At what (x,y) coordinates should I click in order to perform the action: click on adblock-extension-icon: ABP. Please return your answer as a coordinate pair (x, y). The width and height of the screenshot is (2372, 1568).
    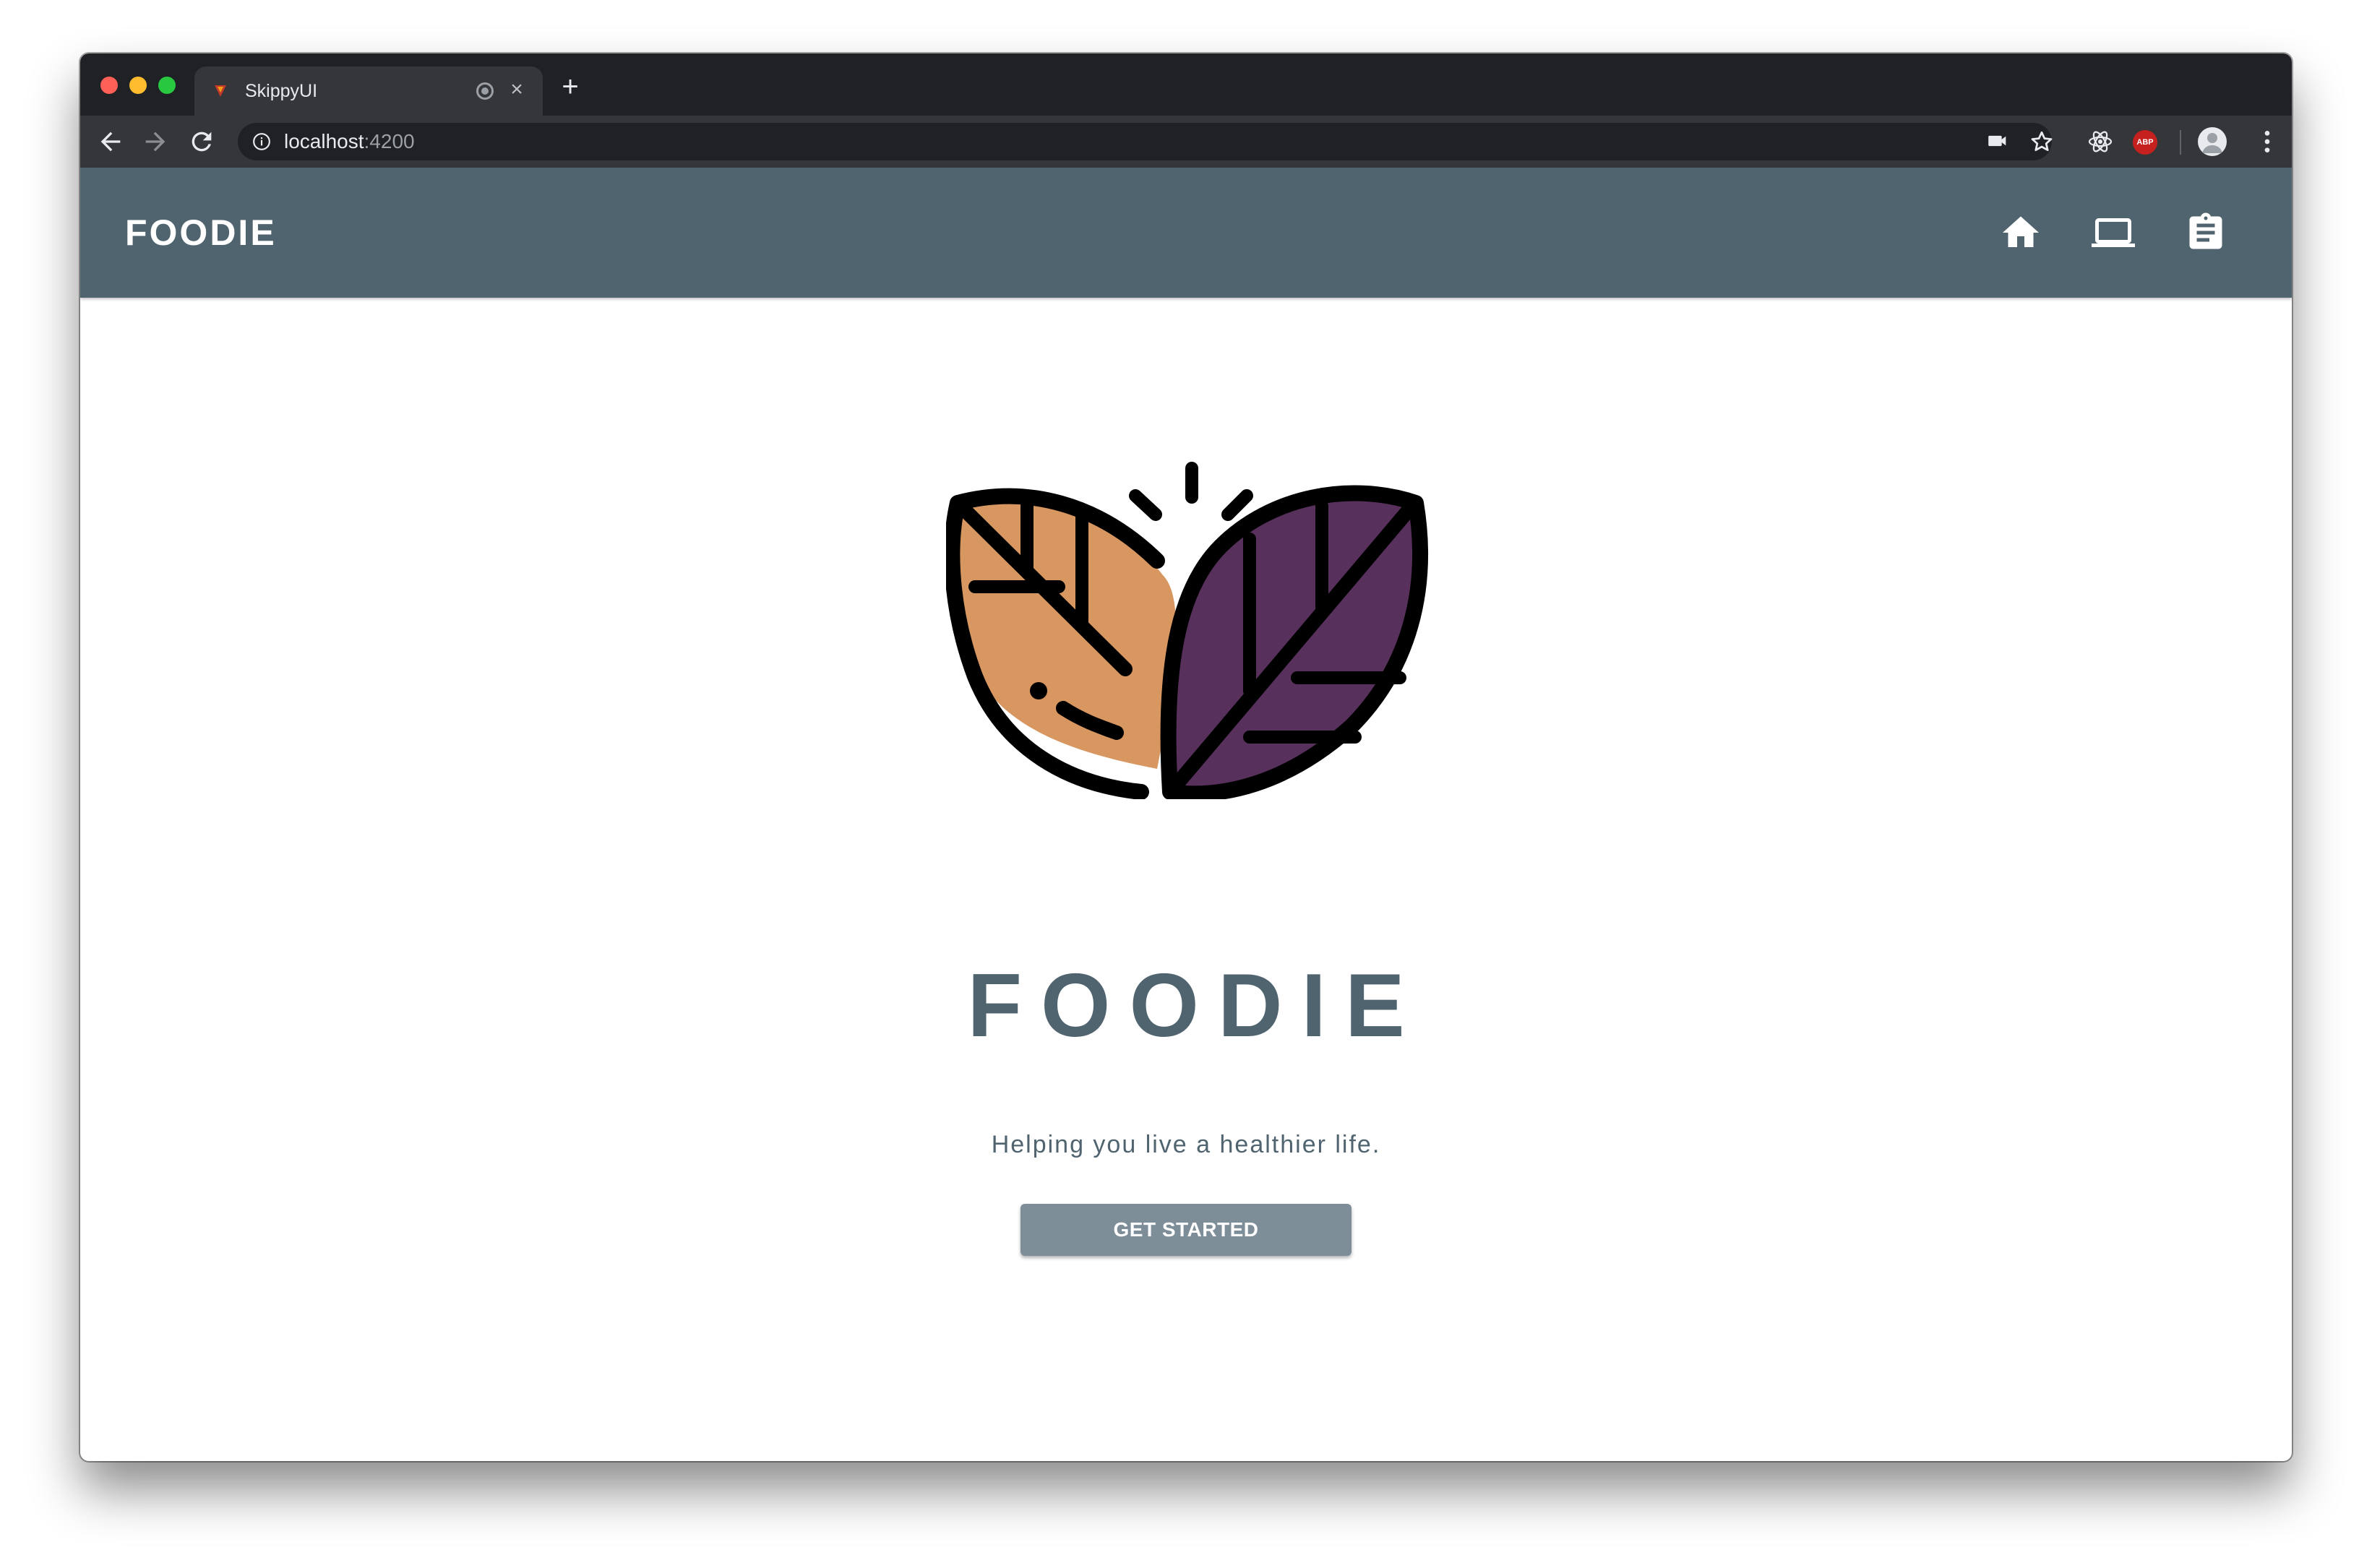
    Looking at the image, I should click on (2145, 142).